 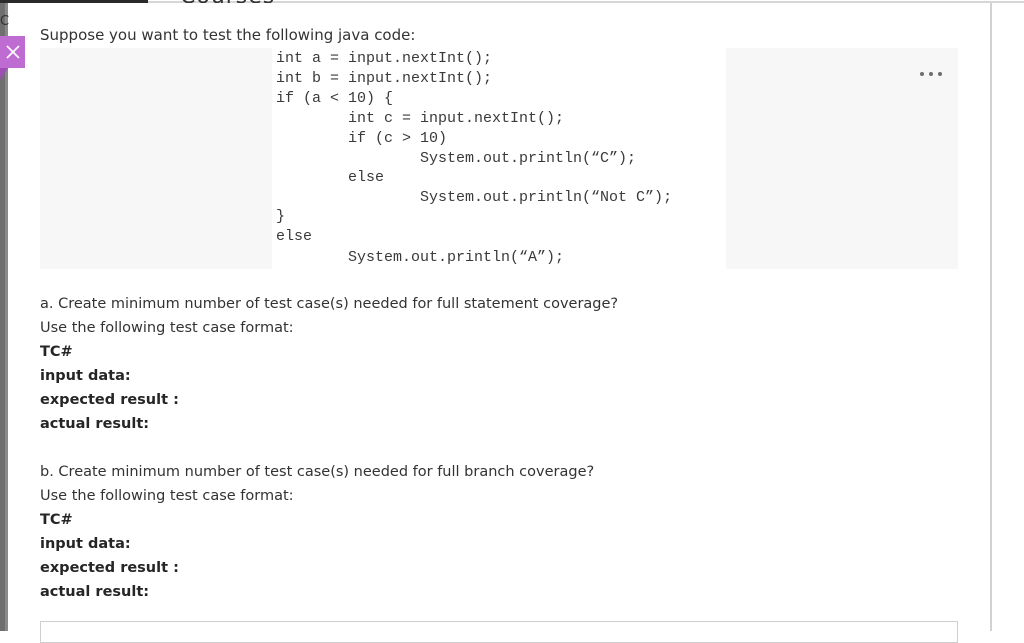 I want to click on part-b-field-expected-result: expected result :, so click(x=109, y=568).